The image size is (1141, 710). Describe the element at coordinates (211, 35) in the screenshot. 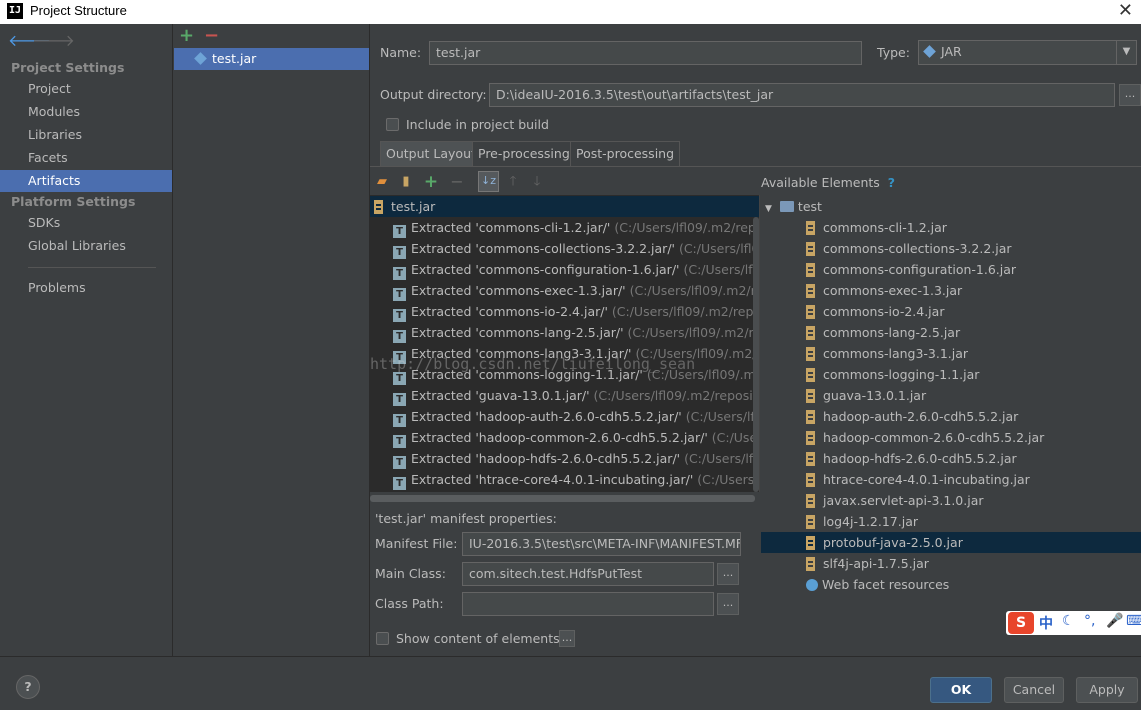

I see `remove-artifact-icon: −` at that location.